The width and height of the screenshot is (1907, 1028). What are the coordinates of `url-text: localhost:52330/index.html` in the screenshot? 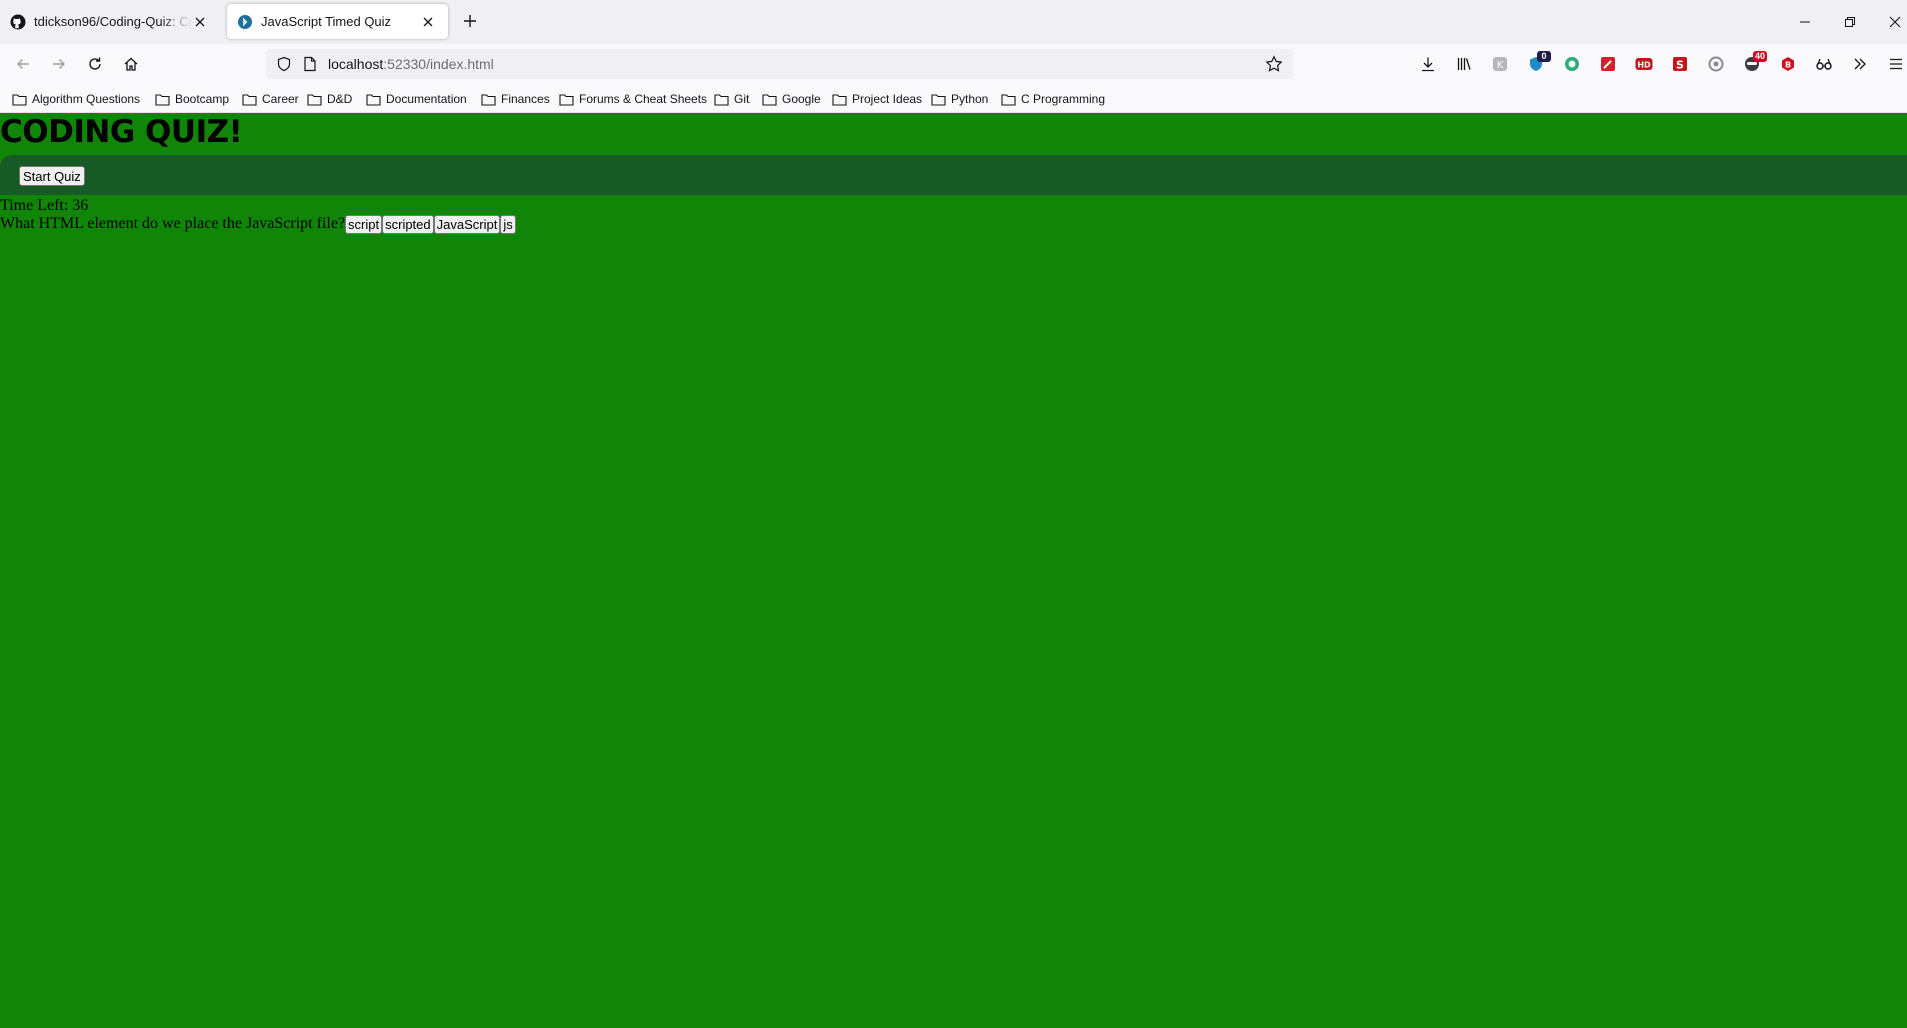 It's located at (411, 64).